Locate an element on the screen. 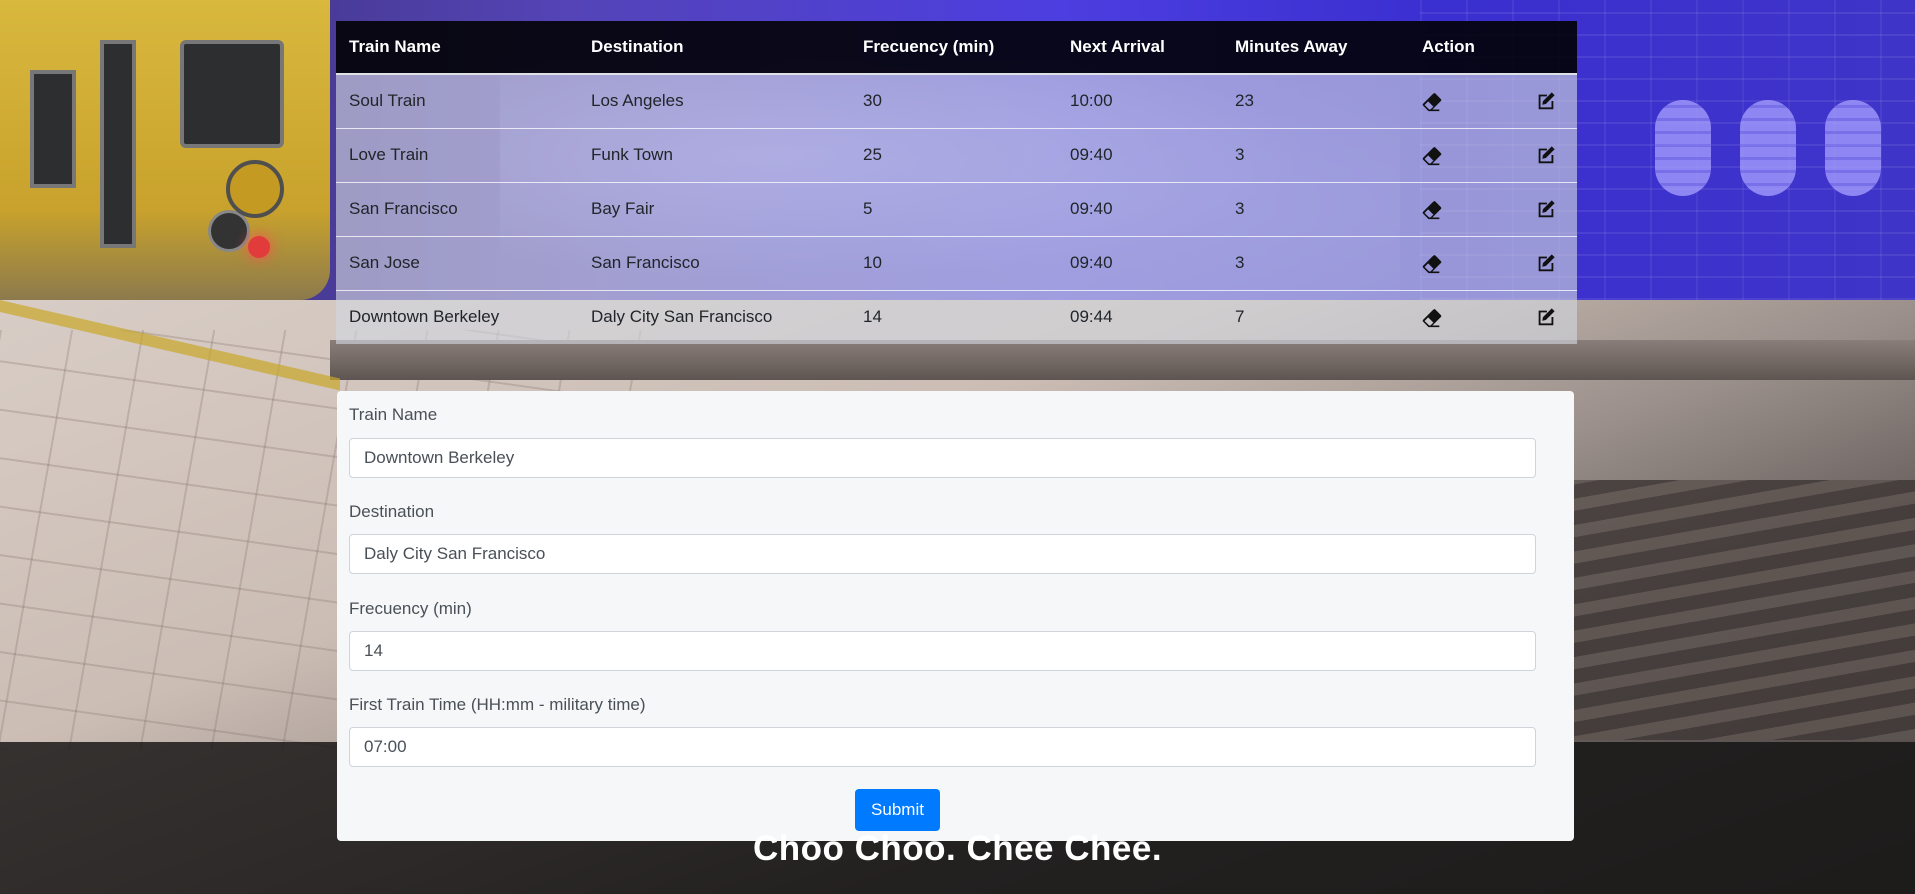 The width and height of the screenshot is (1915, 894). cell-train-name: Soul Train is located at coordinates (457, 100).